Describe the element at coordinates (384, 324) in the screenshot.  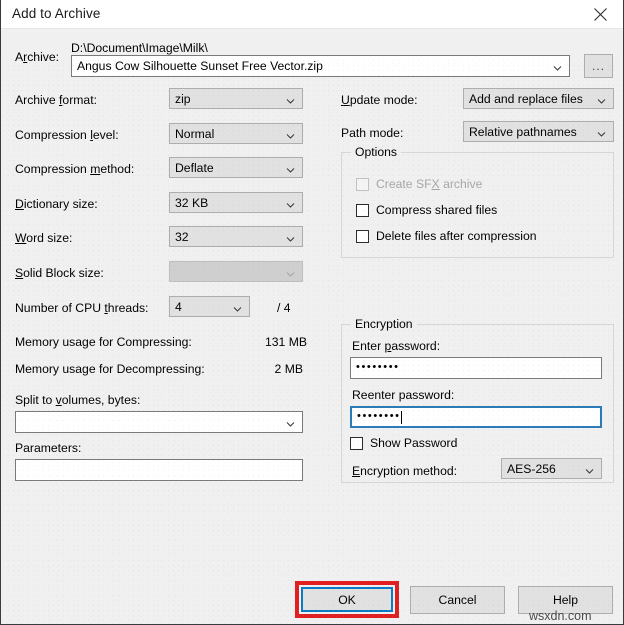
I see `encryption-group-title: Encryption` at that location.